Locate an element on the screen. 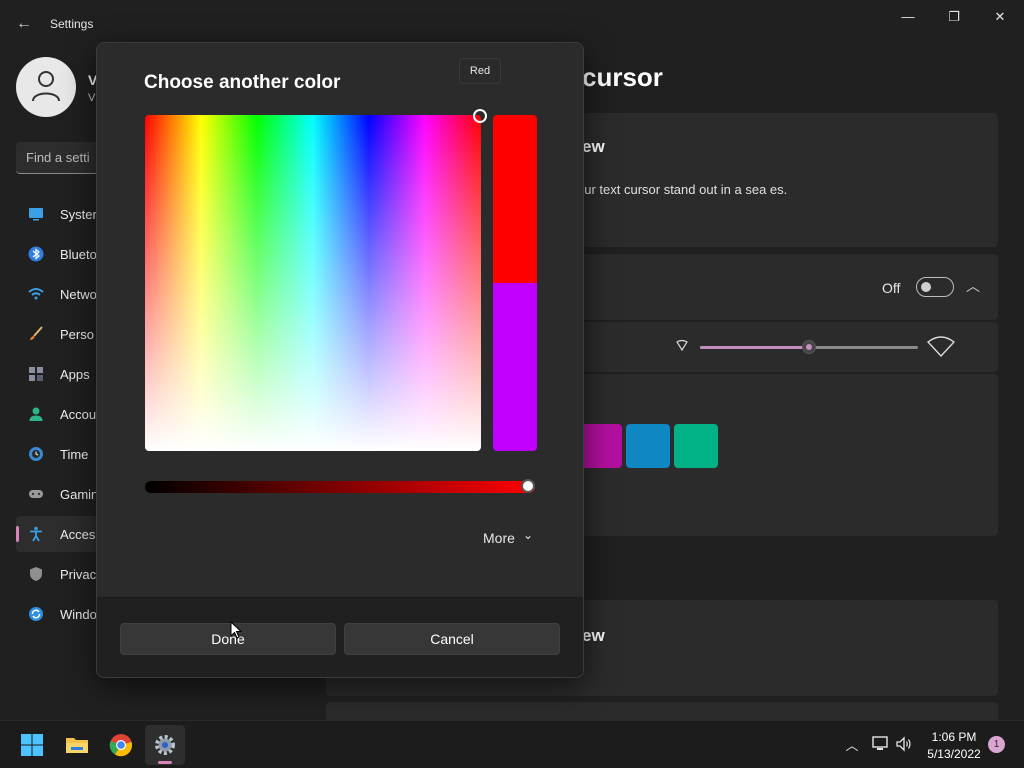 This screenshot has width=1024, height=768. app-title: Settings is located at coordinates (72, 24).